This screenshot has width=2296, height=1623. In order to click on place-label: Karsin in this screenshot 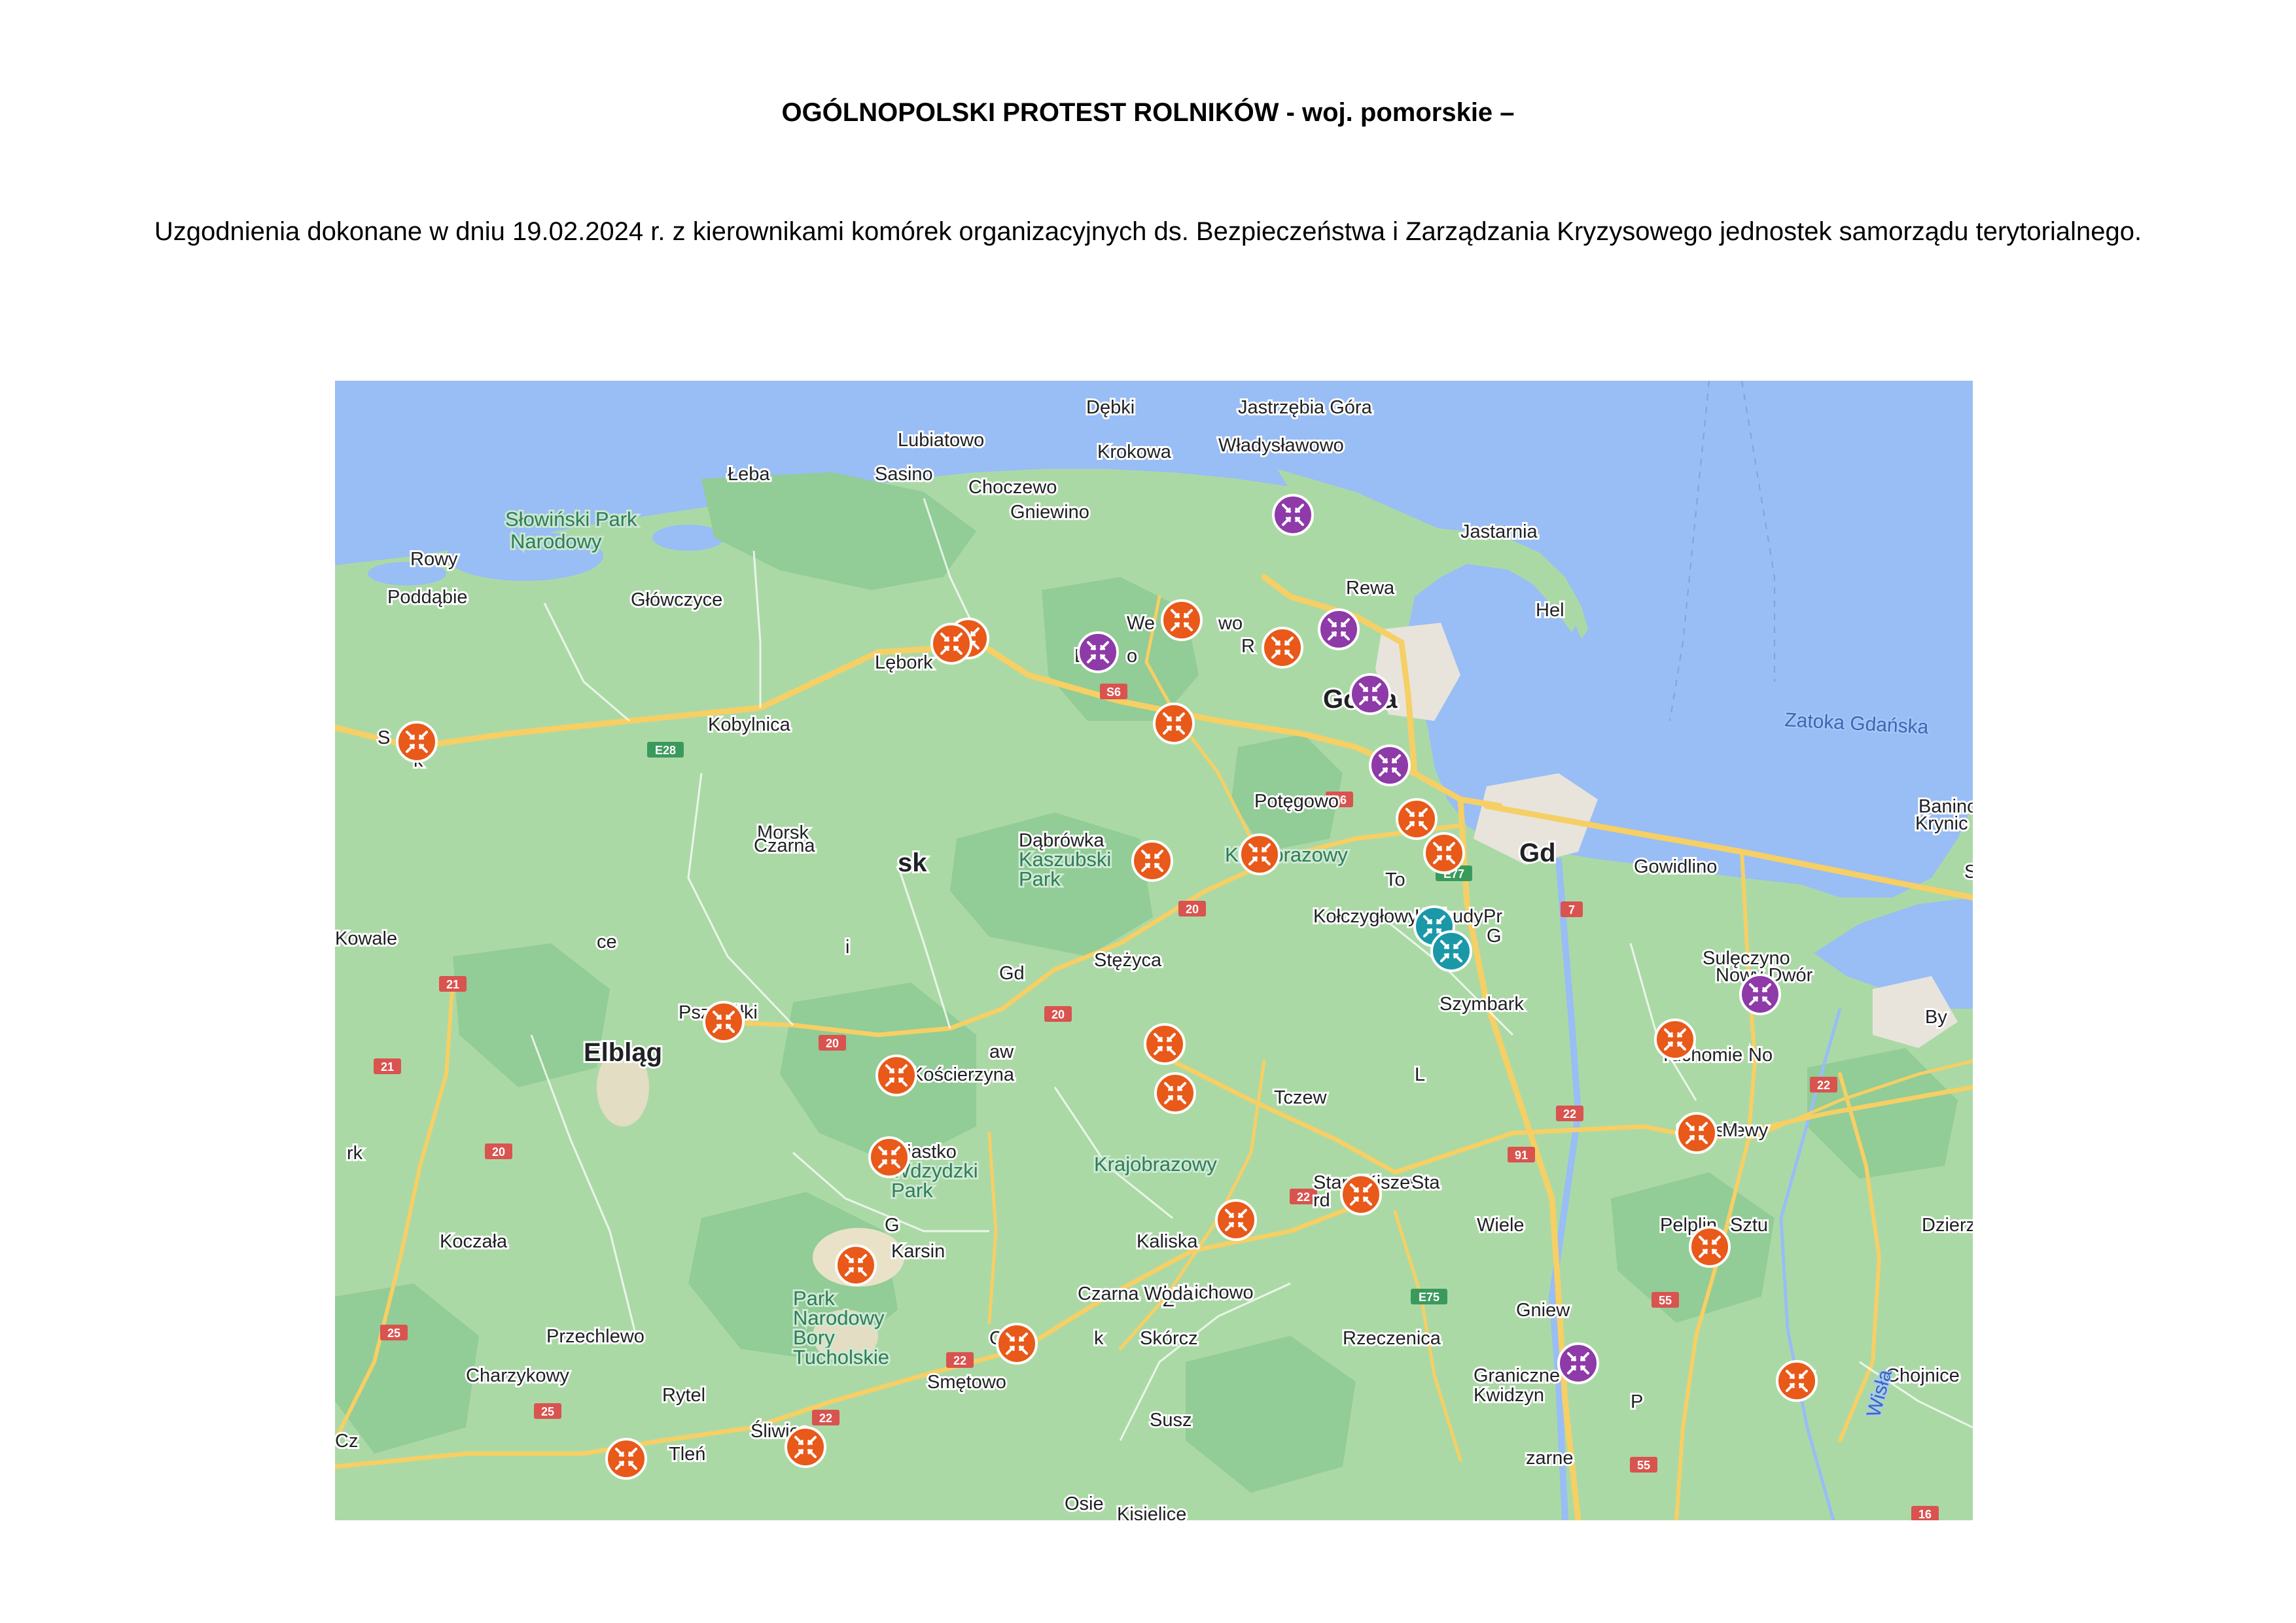, I will do `click(918, 1252)`.